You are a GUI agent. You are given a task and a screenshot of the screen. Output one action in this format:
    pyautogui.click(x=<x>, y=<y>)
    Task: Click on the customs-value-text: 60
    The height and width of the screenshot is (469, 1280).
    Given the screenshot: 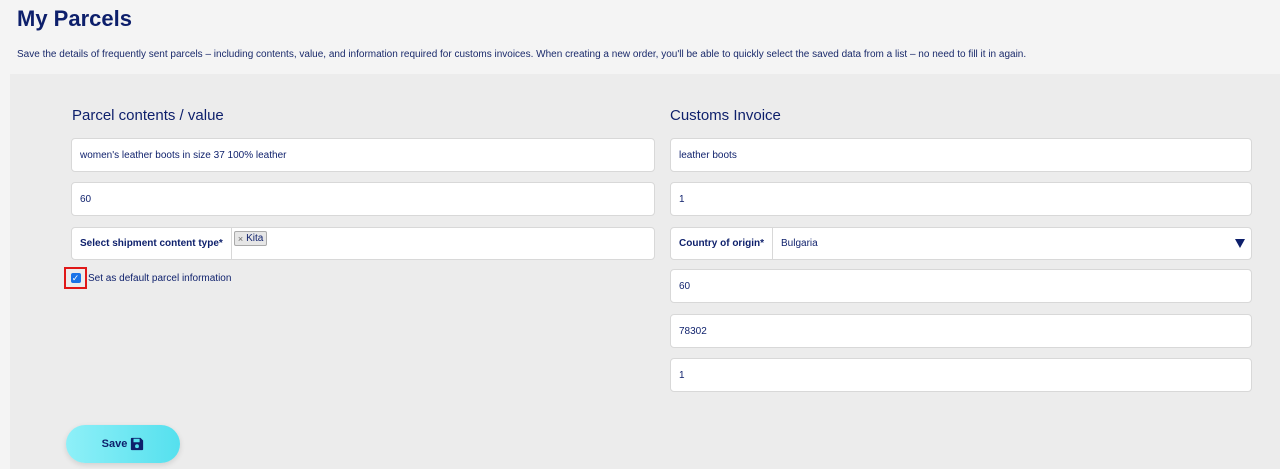 What is the action you would take?
    pyautogui.click(x=685, y=286)
    